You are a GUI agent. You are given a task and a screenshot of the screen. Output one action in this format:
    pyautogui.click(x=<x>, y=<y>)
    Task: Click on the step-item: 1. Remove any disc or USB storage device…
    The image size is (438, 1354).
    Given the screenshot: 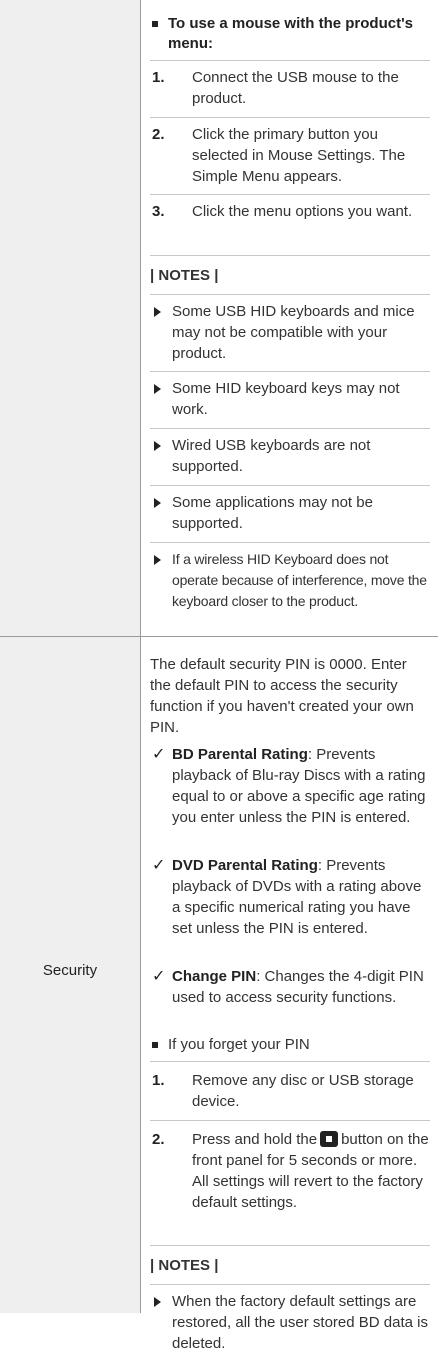 What is the action you would take?
    pyautogui.click(x=290, y=1092)
    